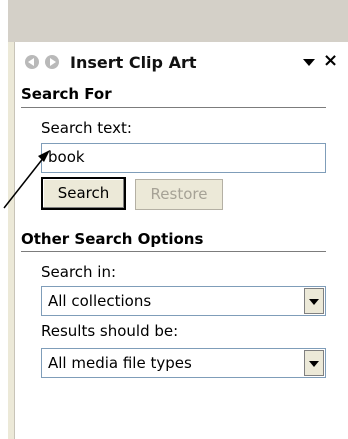 Image resolution: width=348 pixels, height=439 pixels. What do you see at coordinates (52, 62) in the screenshot?
I see `forward-arrow-icon` at bounding box center [52, 62].